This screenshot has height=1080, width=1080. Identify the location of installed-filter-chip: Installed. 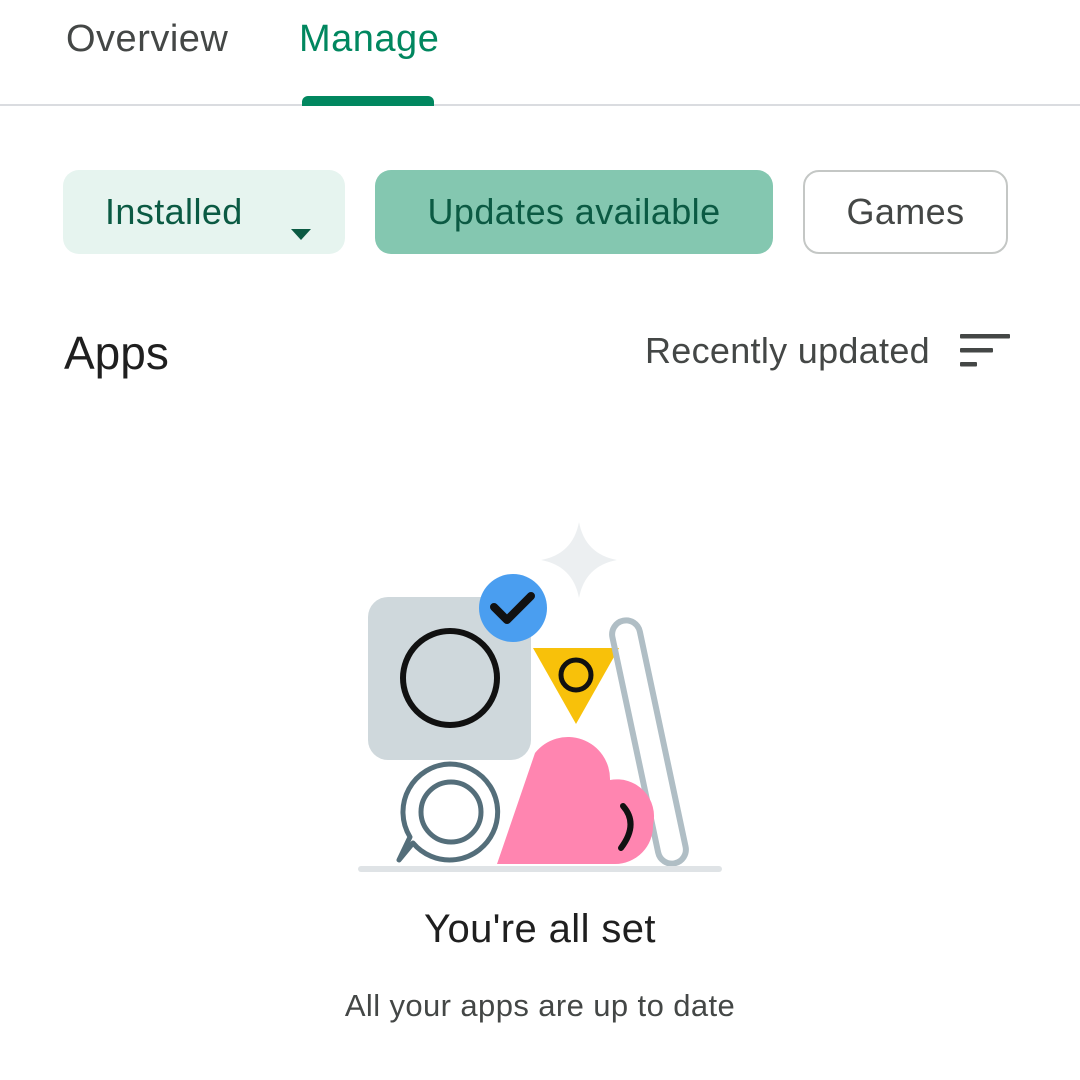
(204, 212).